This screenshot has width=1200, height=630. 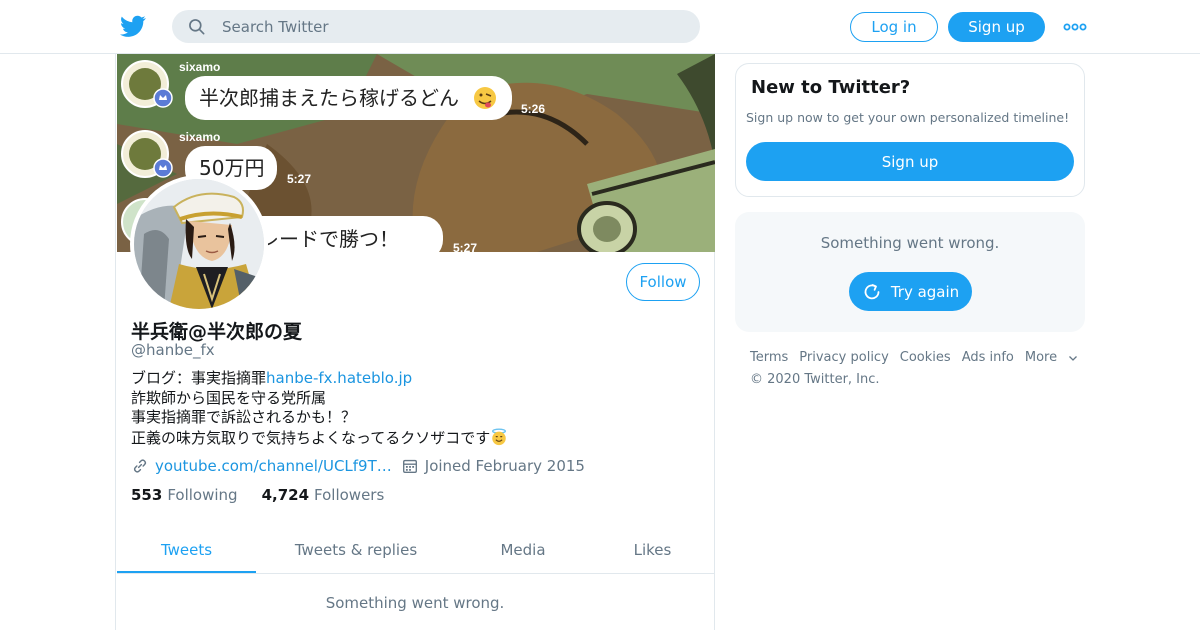 I want to click on tab-tweets: Tweets, so click(x=186, y=550).